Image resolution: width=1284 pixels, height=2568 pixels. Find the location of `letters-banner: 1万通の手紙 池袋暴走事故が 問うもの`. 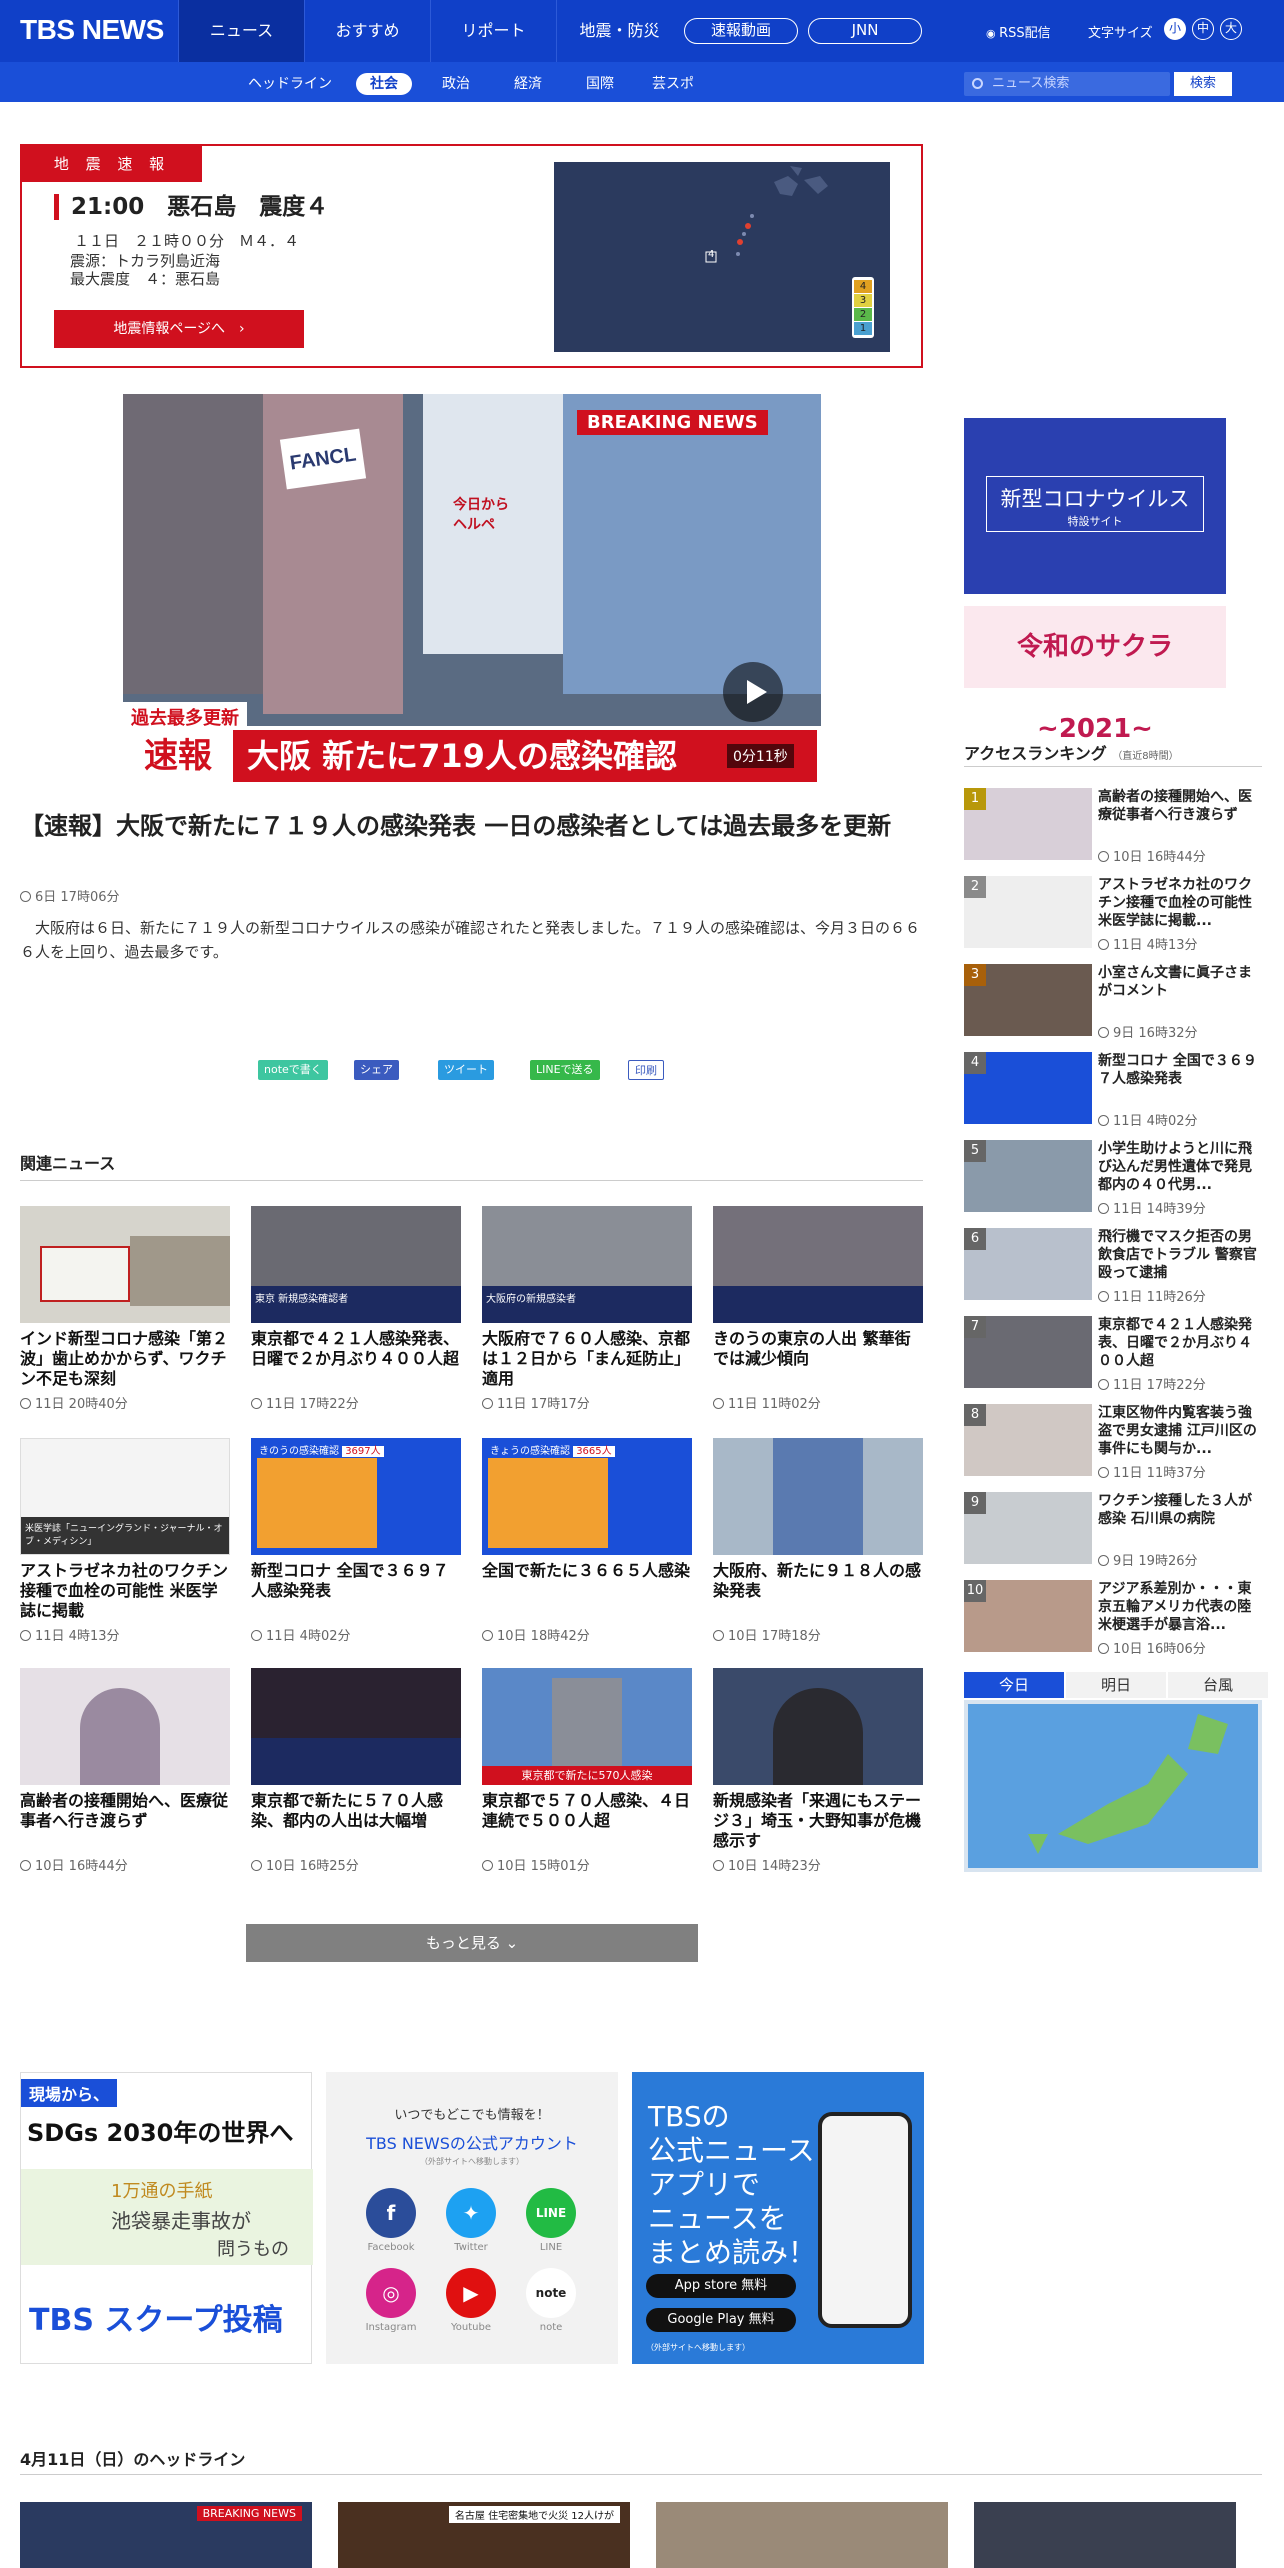

letters-banner: 1万通の手紙 池袋暴走事故が 問うもの is located at coordinates (167, 2217).